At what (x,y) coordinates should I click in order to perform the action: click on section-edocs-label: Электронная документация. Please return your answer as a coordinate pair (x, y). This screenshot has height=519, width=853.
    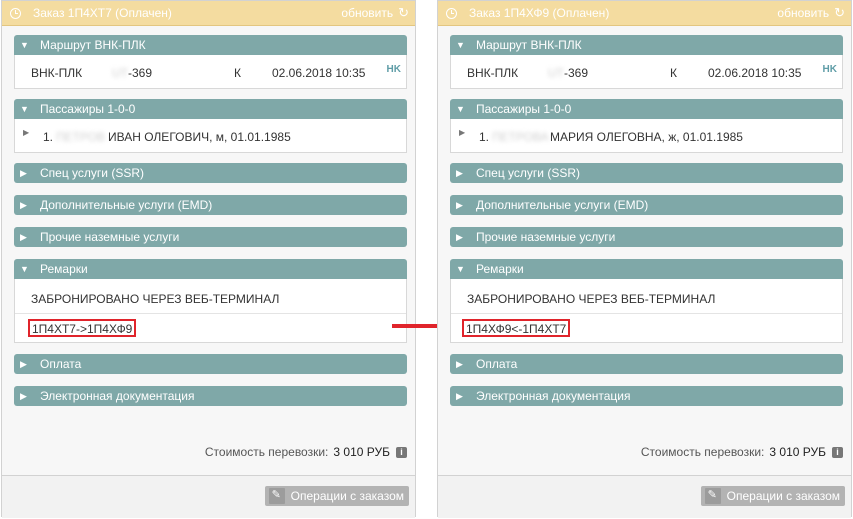
    Looking at the image, I should click on (553, 396).